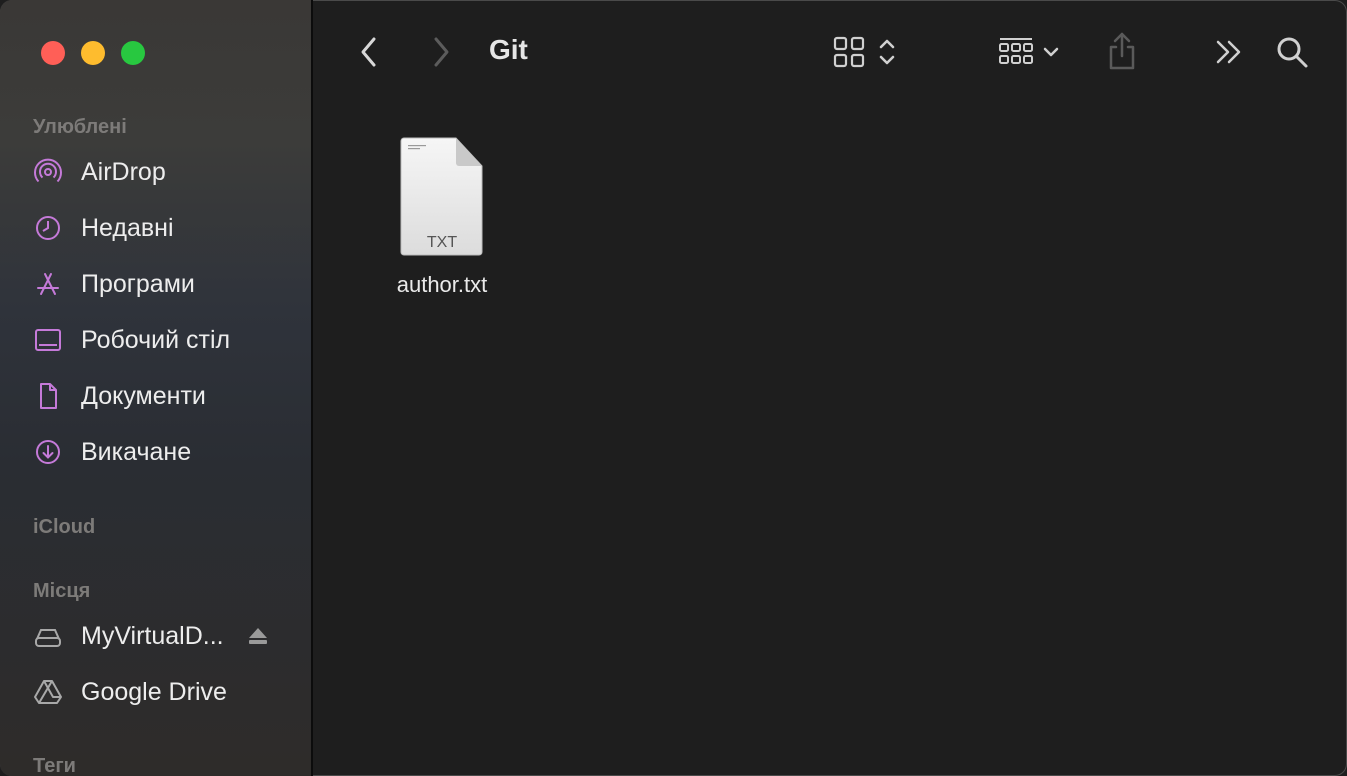 This screenshot has width=1347, height=776. I want to click on more-toolbar-button, so click(1229, 52).